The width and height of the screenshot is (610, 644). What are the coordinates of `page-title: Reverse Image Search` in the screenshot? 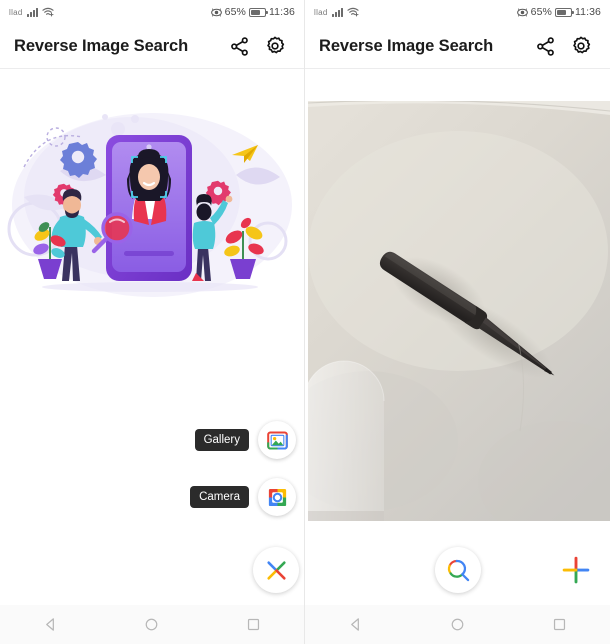 It's located at (101, 45).